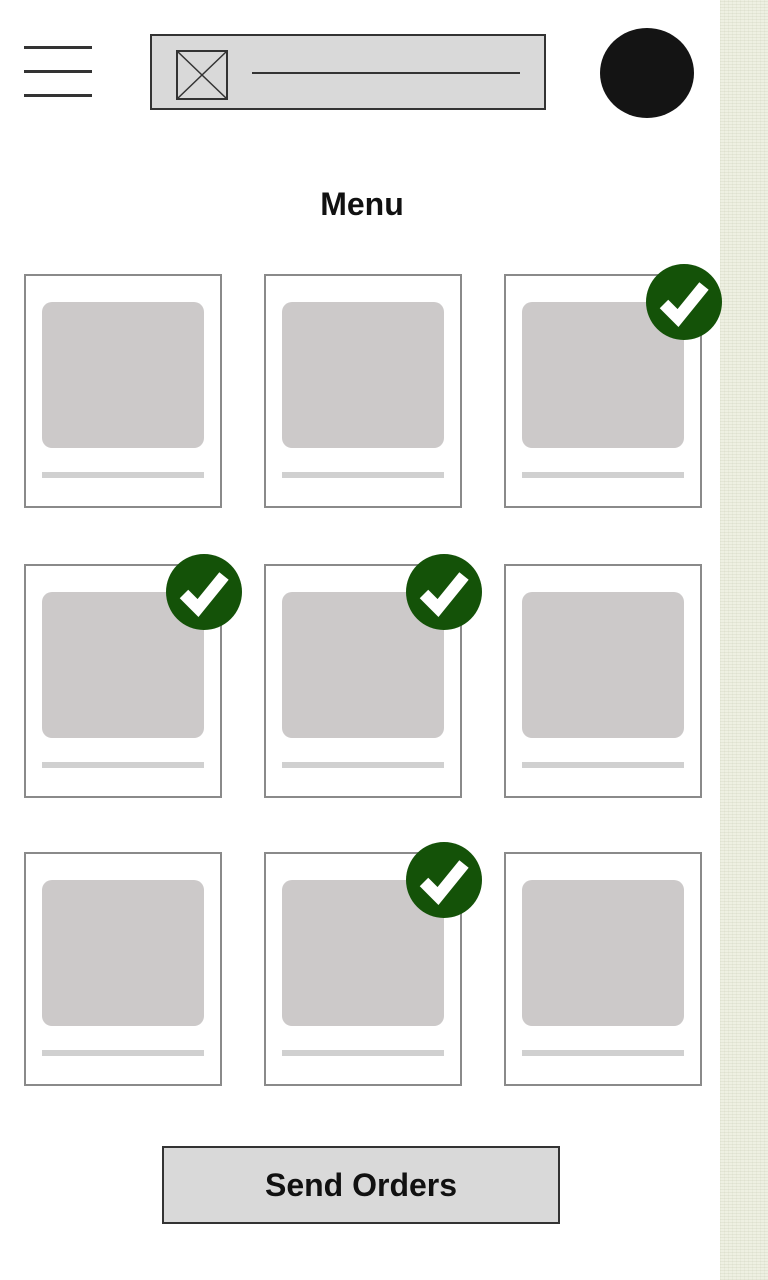 The width and height of the screenshot is (768, 1280). Describe the element at coordinates (744, 640) in the screenshot. I see `background-texture-strip` at that location.